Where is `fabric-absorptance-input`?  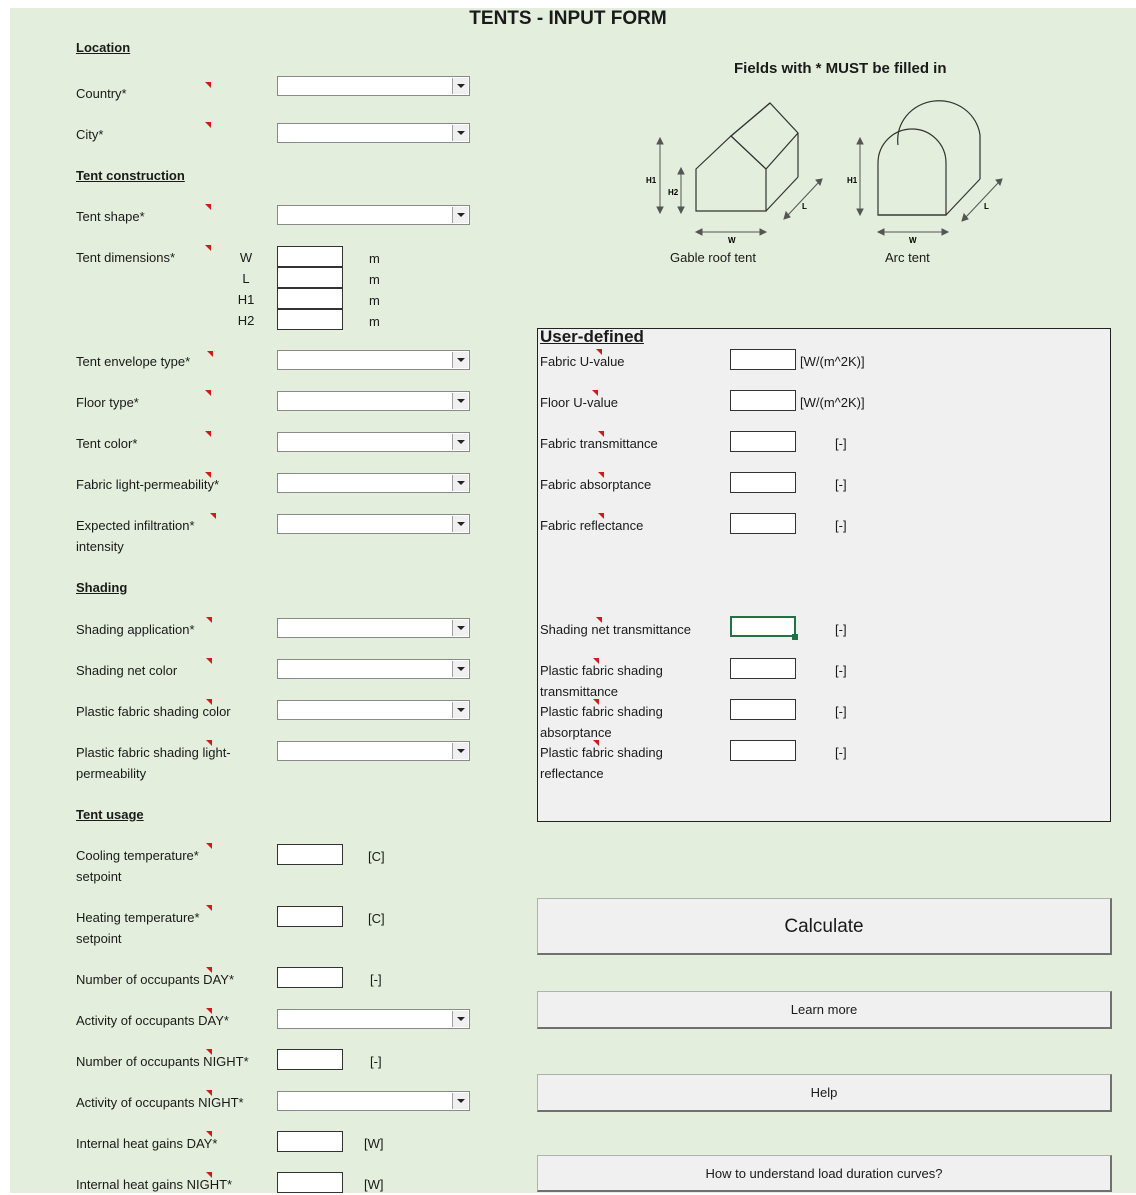 fabric-absorptance-input is located at coordinates (763, 482).